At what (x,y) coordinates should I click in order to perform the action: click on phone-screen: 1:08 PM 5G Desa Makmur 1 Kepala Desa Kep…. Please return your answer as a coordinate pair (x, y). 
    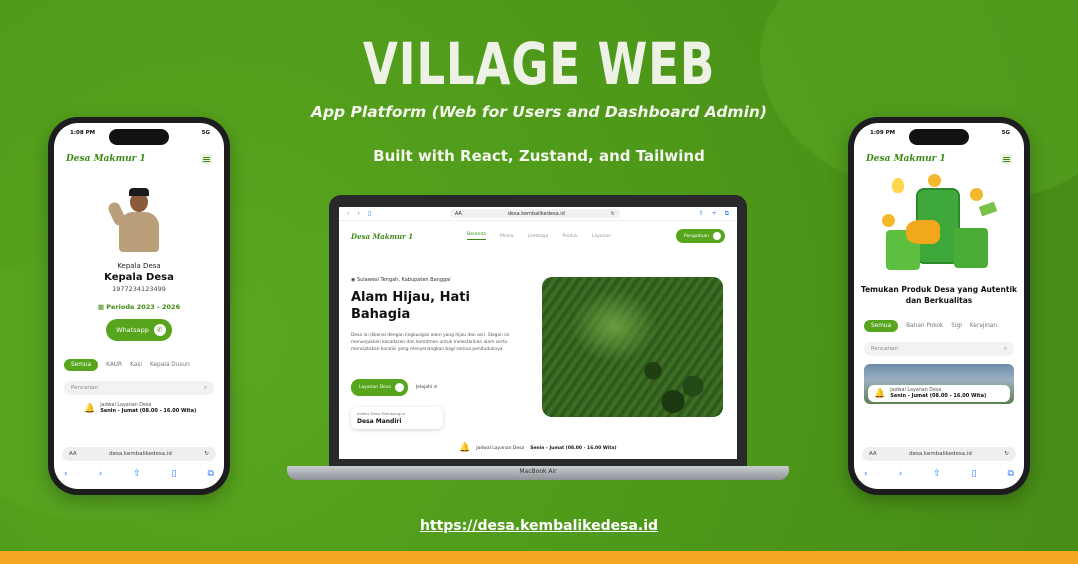
    Looking at the image, I should click on (139, 306).